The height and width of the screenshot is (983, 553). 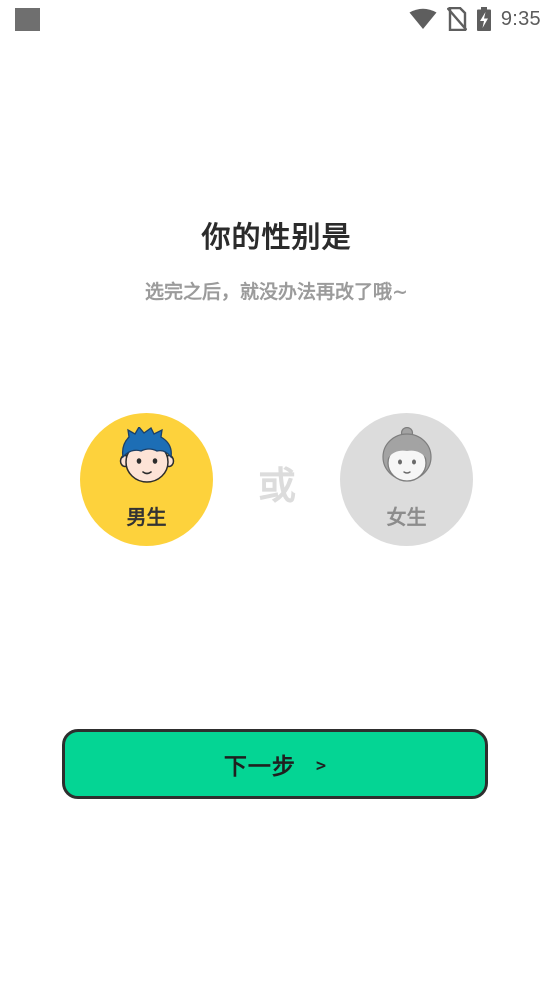 What do you see at coordinates (276, 292) in the screenshot?
I see `page-subtitle: 选完之后，就没办法再改了哦~` at bounding box center [276, 292].